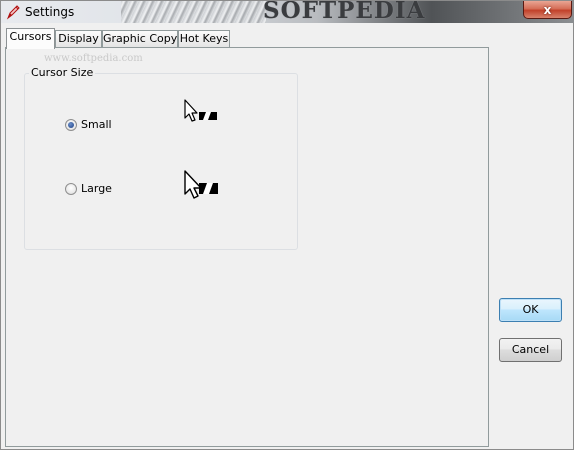 The image size is (574, 450). Describe the element at coordinates (204, 39) in the screenshot. I see `tab-hot-keys: Hot Keys` at that location.